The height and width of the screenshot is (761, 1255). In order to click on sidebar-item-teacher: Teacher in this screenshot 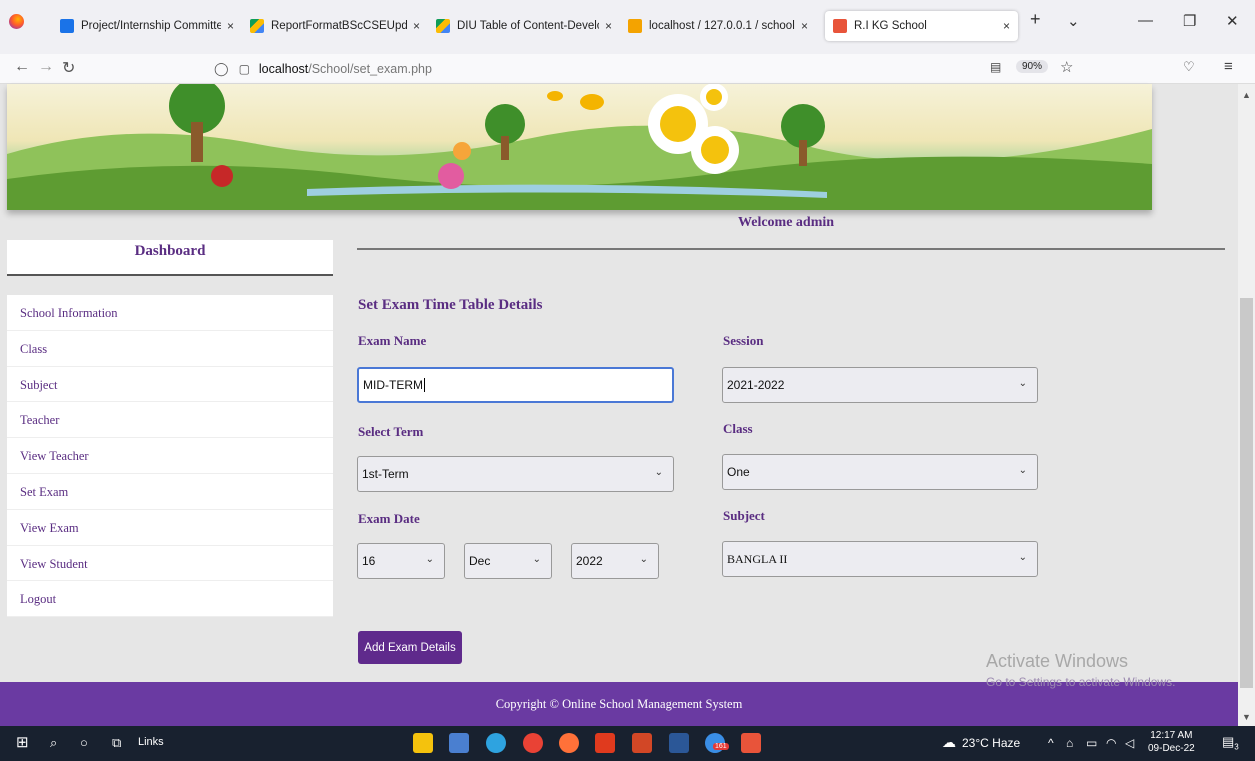, I will do `click(170, 420)`.